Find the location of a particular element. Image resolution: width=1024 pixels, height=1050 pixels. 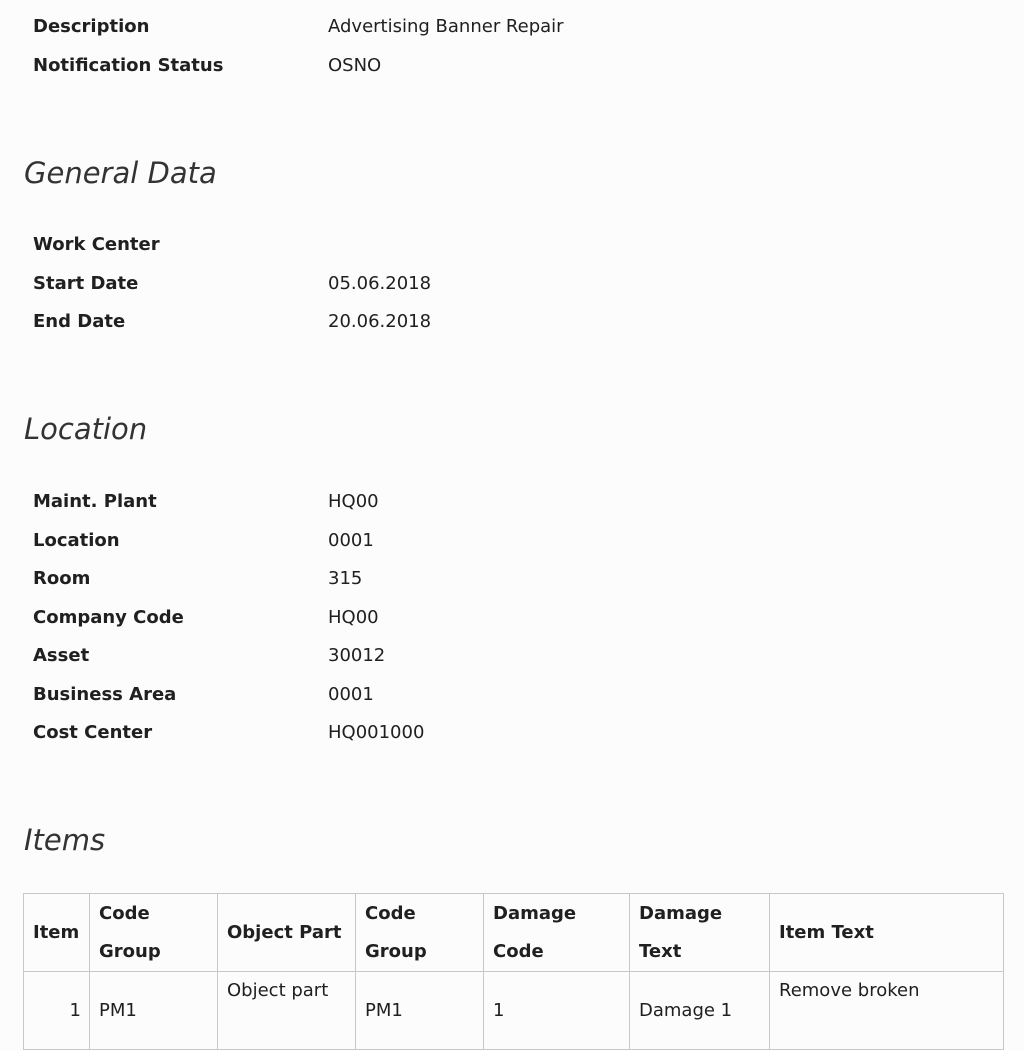

second-code-group-label-line2: Group is located at coordinates (396, 951).